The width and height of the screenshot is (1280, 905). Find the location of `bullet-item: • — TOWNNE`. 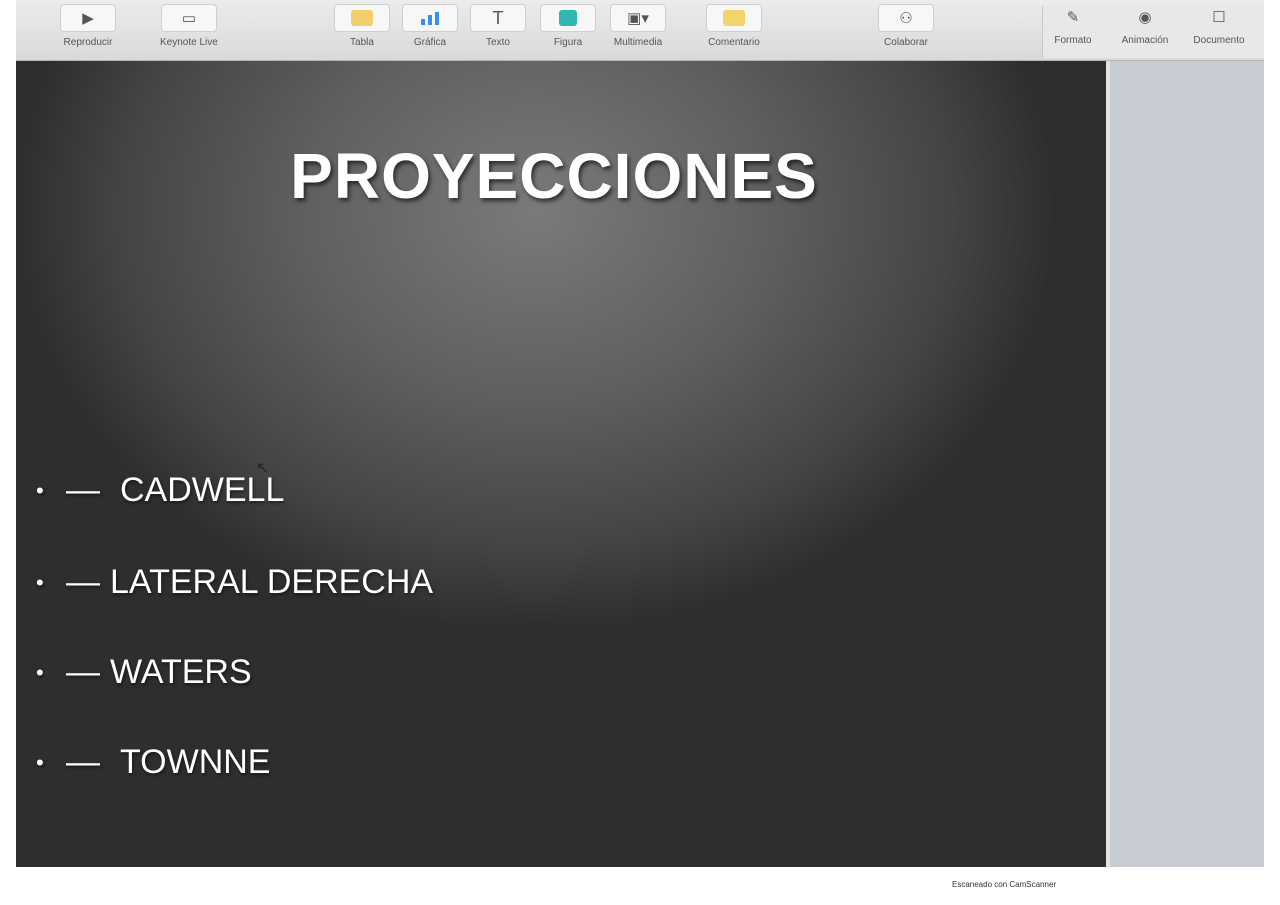

bullet-item: • — TOWNNE is located at coordinates (153, 762).